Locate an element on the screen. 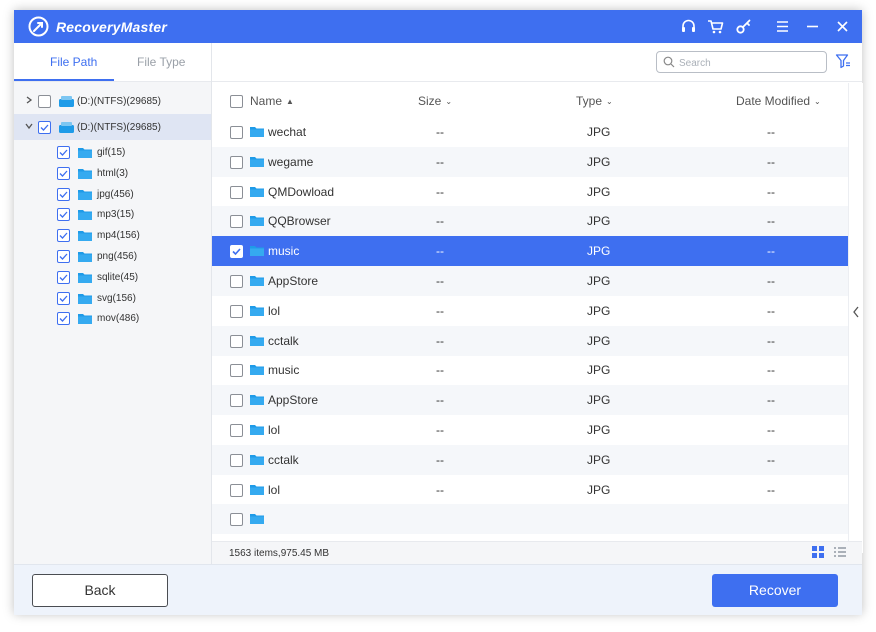  select-all-checkbox is located at coordinates (236, 101).